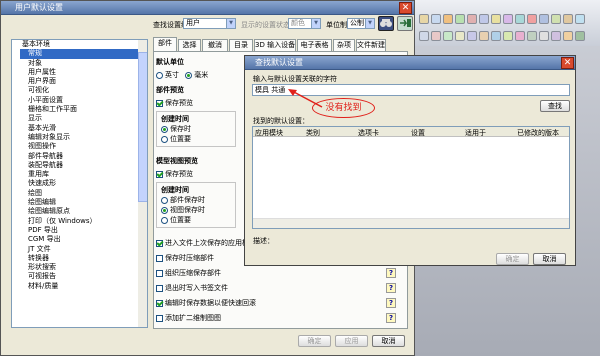 The image size is (600, 356). I want to click on tree-item: 栅格和工作平面, so click(83, 109).